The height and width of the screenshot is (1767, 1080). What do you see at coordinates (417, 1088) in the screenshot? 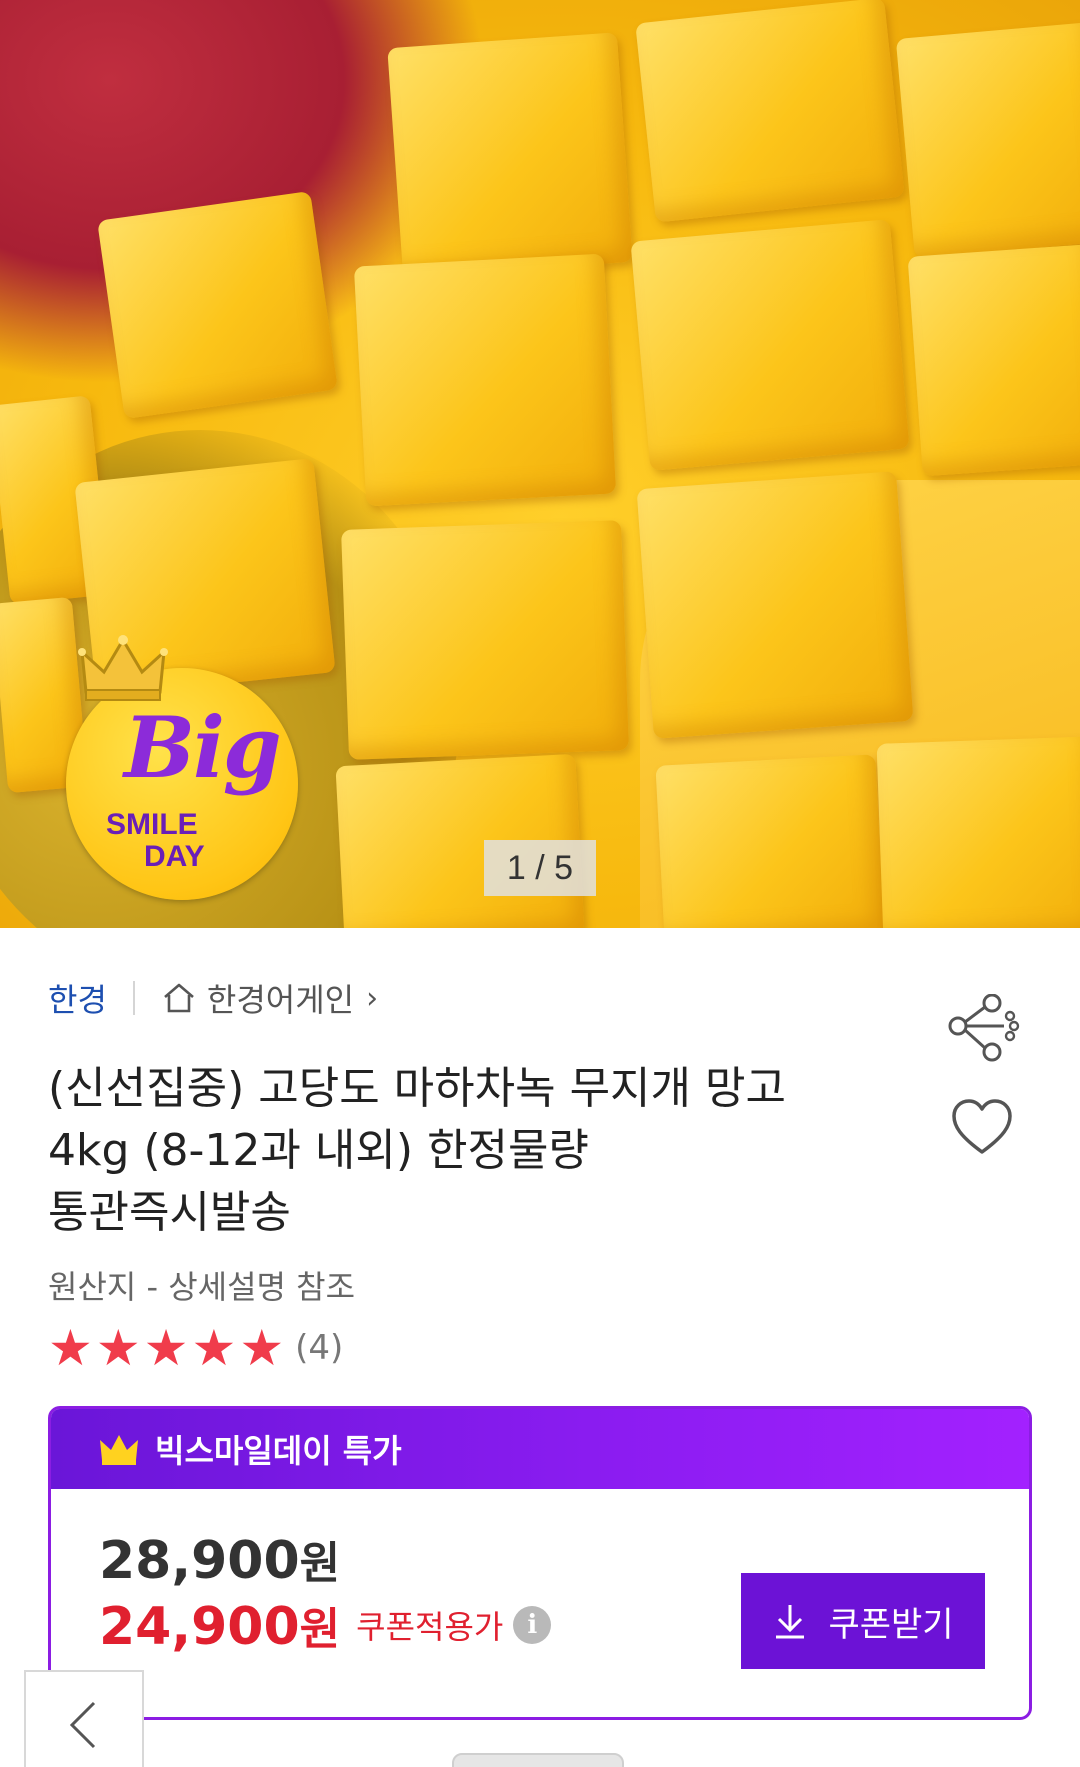
I see `product-title-line: (신선집중) 고당도 마하차녹 무지개 망고` at bounding box center [417, 1088].